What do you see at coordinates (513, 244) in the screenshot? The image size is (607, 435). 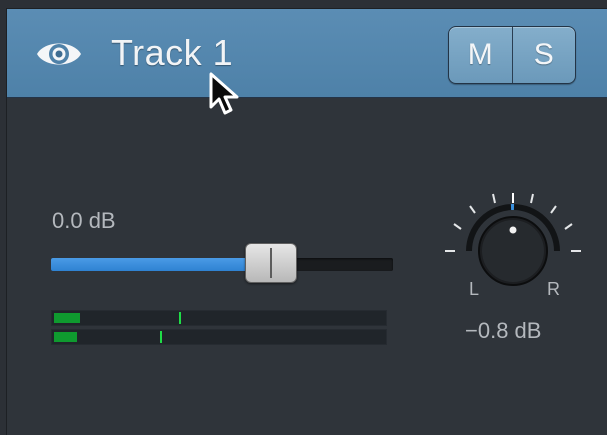 I see `pan-knob: L R` at bounding box center [513, 244].